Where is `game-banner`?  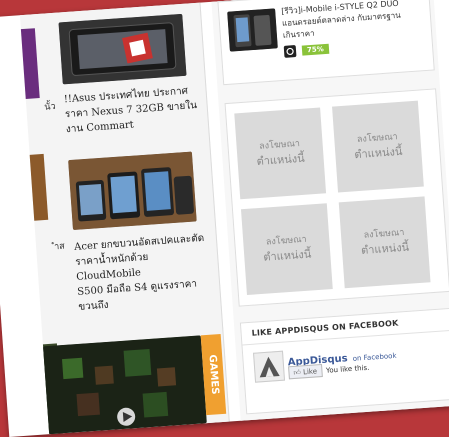
game-banner is located at coordinates (125, 385).